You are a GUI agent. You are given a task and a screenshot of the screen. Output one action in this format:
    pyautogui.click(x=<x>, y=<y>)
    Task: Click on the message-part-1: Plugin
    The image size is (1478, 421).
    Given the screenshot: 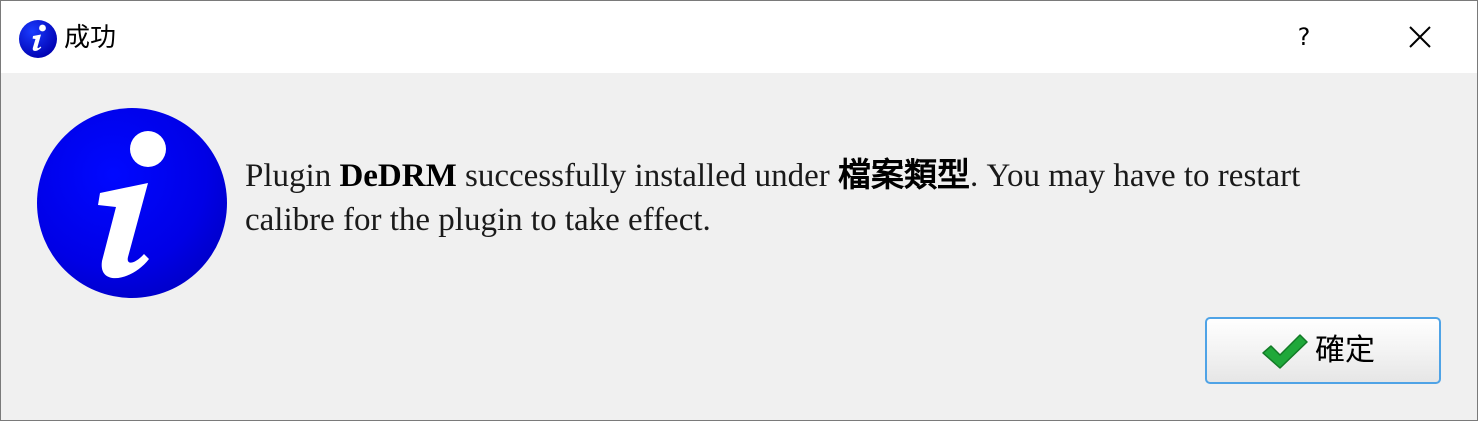 What is the action you would take?
    pyautogui.click(x=292, y=176)
    